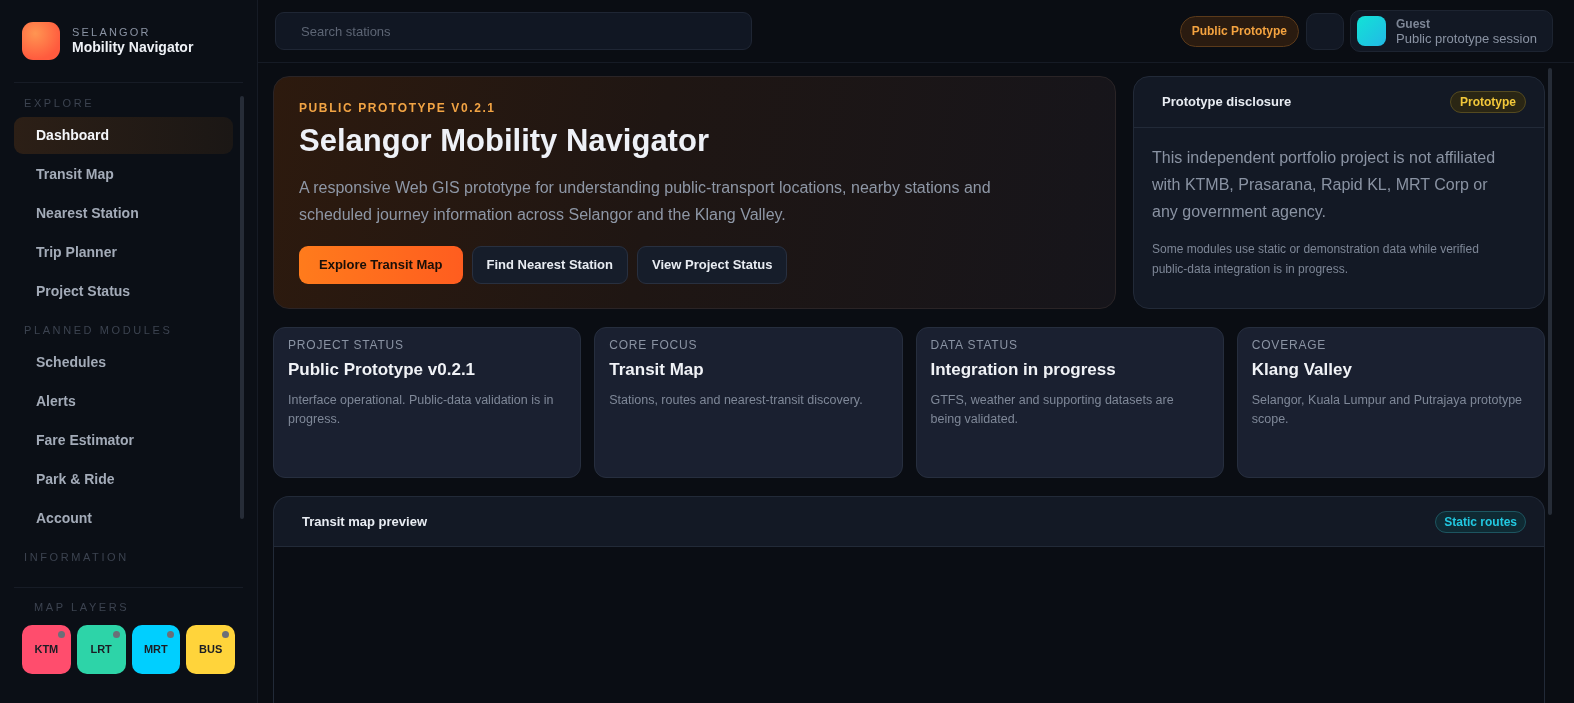 Image resolution: width=1574 pixels, height=703 pixels. What do you see at coordinates (1488, 102) in the screenshot?
I see `status-badge: Prototype` at bounding box center [1488, 102].